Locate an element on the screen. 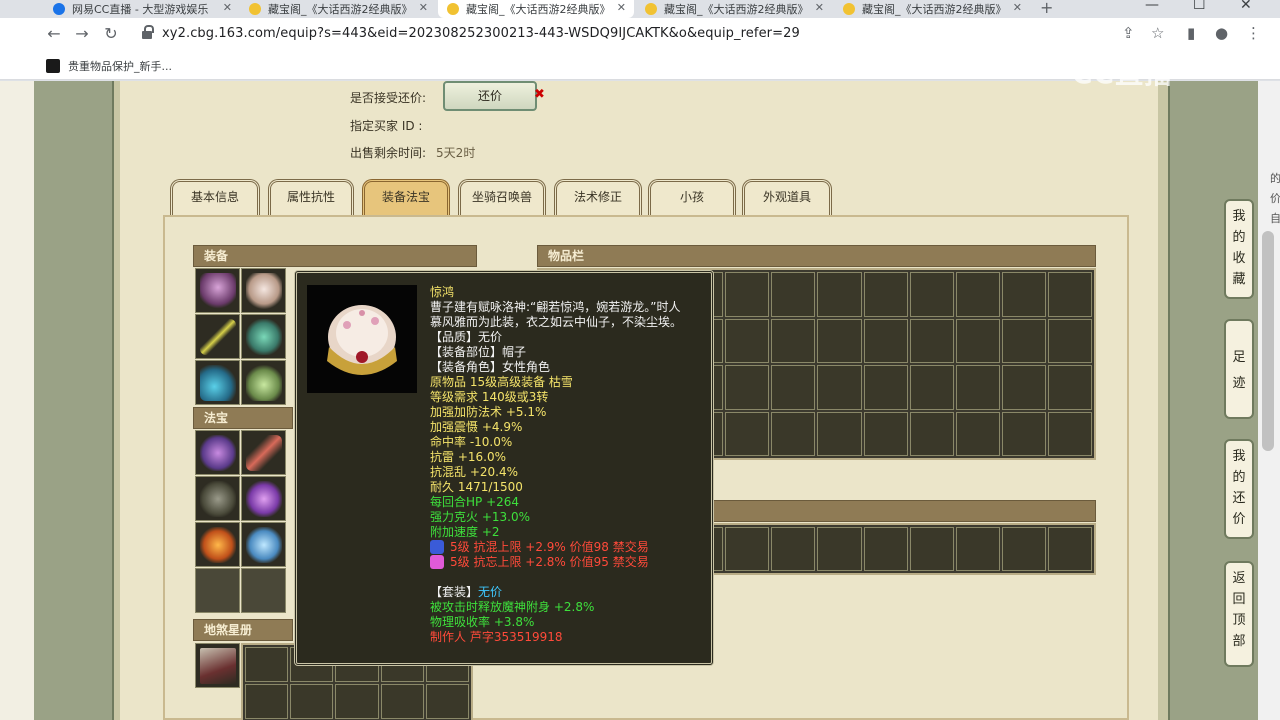 This screenshot has width=1280, height=720. tab-appearance: 外观道具 is located at coordinates (787, 197).